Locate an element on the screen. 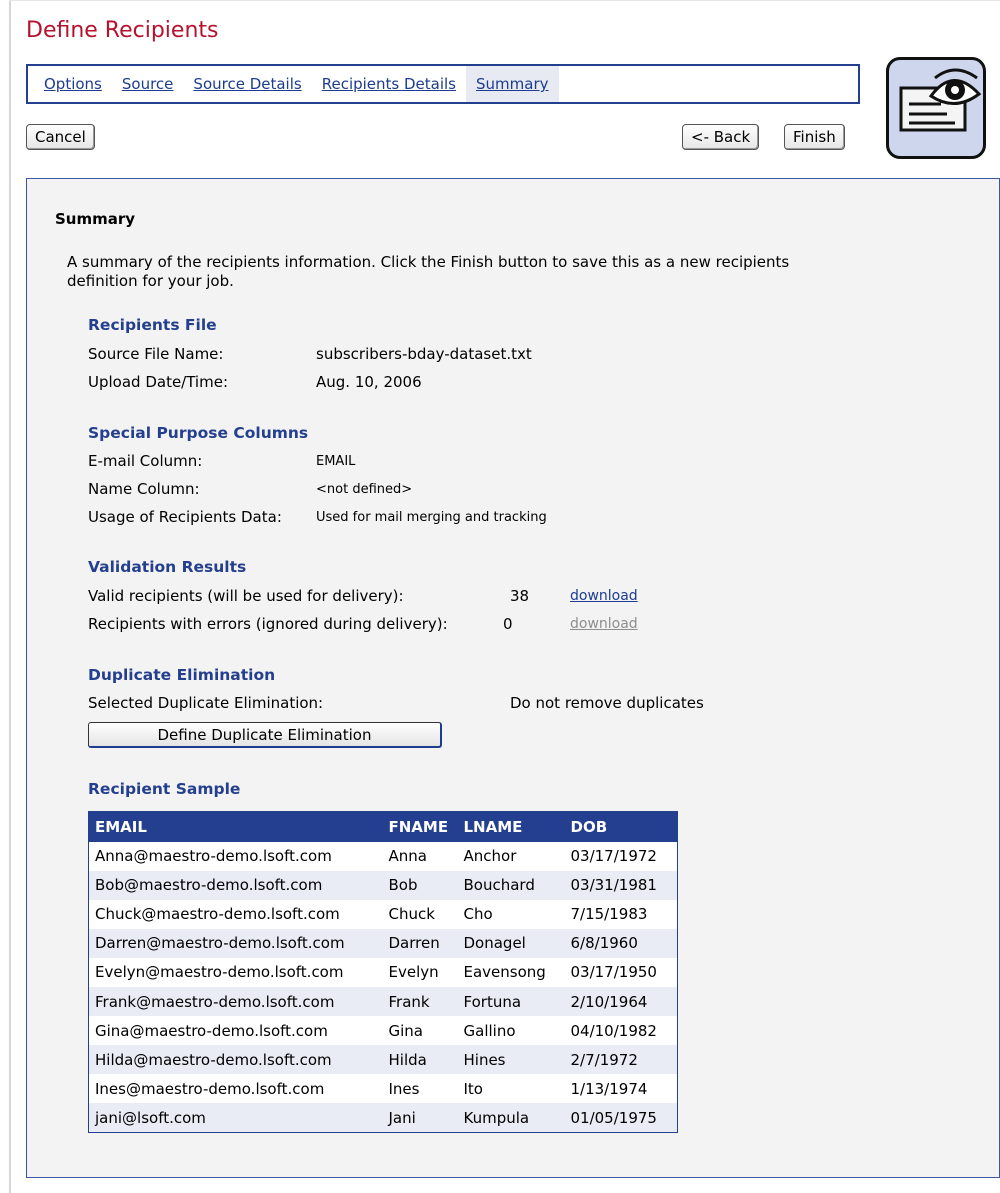 The width and height of the screenshot is (1000, 1193). cell-dob: 6/8/1960 is located at coordinates (621, 943).